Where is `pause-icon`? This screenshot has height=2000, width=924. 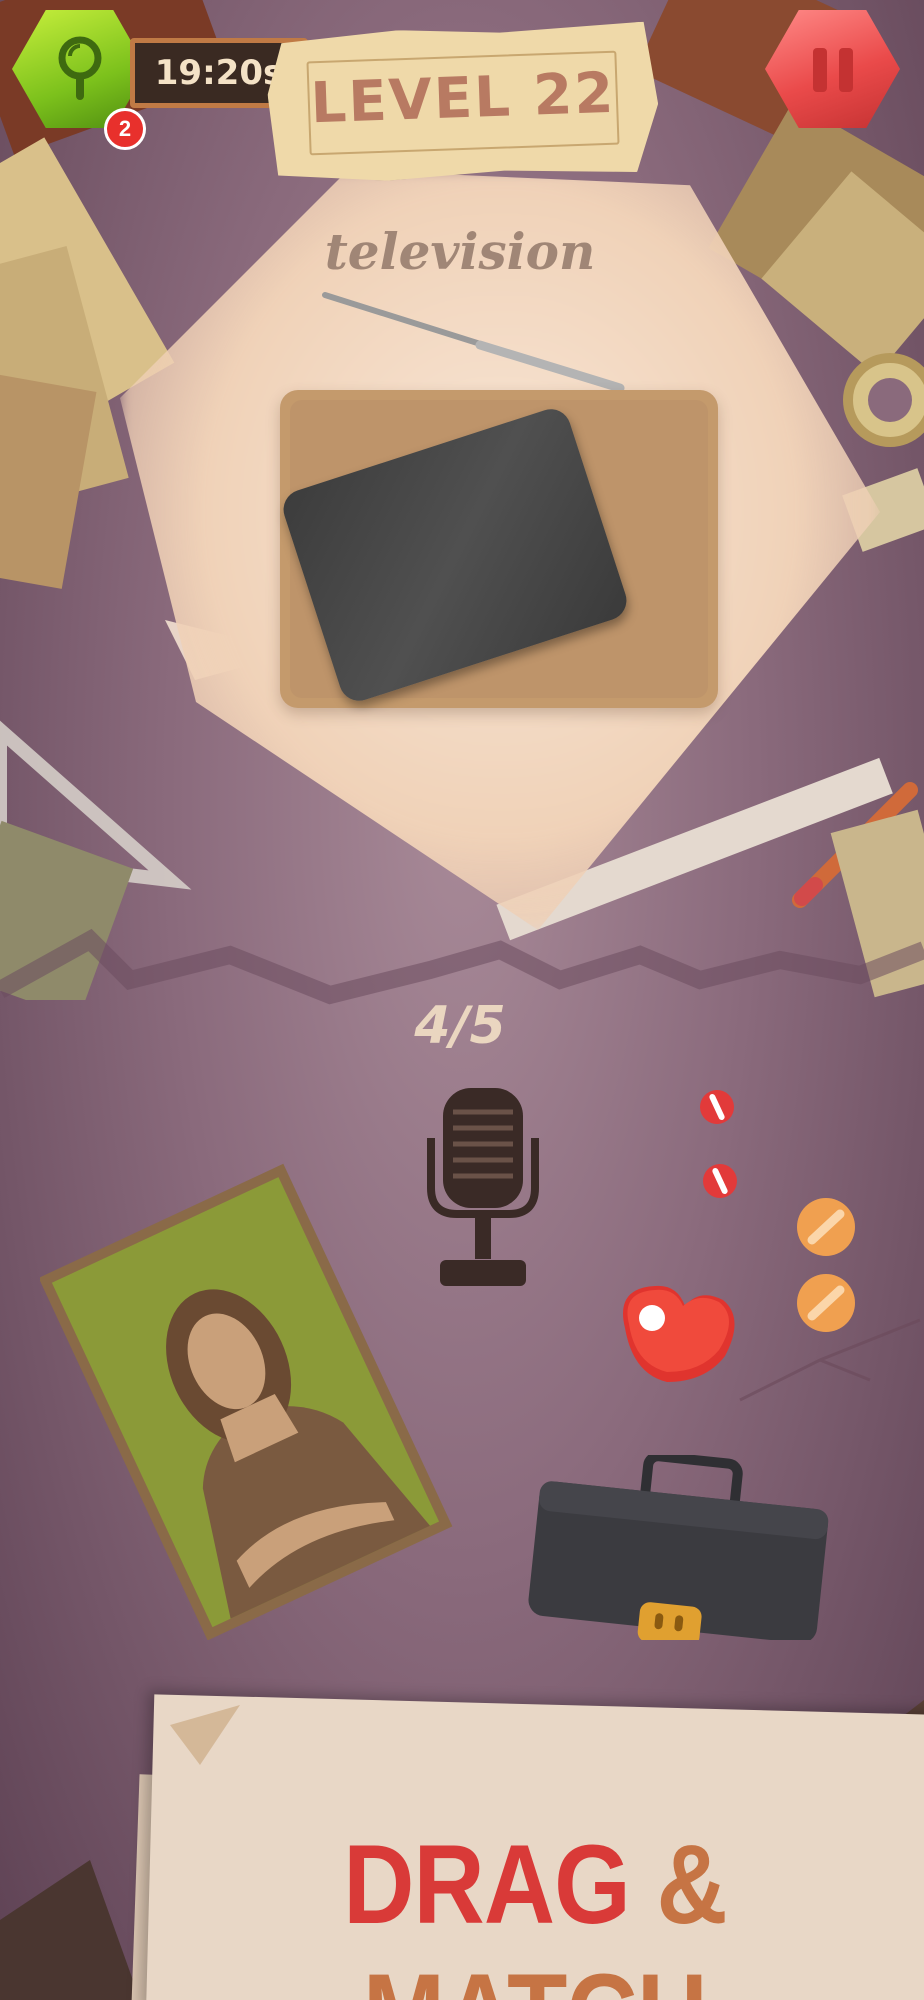 pause-icon is located at coordinates (820, 70).